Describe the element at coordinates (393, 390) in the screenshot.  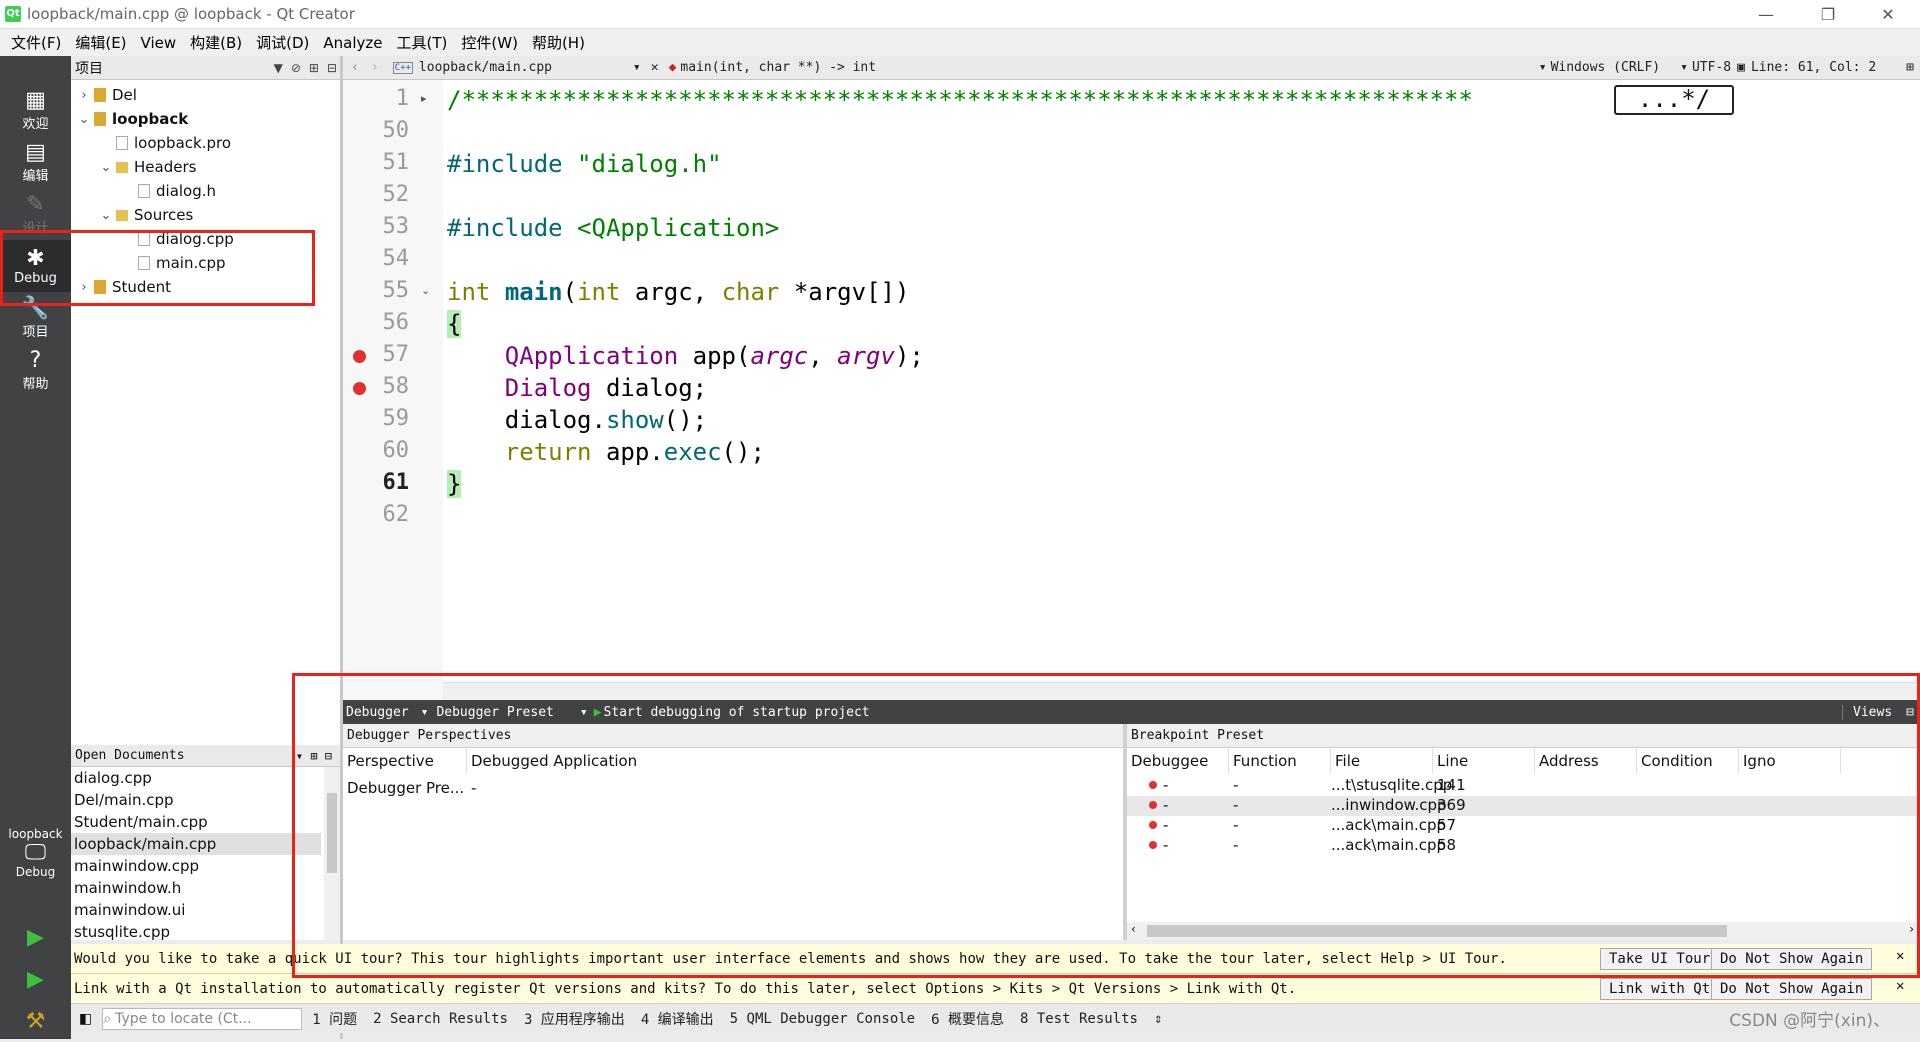
I see `line-number-gutter: 1 50 51 52 53 54 55 56 57 58 59 60 61 62 ▸ ⌄` at that location.